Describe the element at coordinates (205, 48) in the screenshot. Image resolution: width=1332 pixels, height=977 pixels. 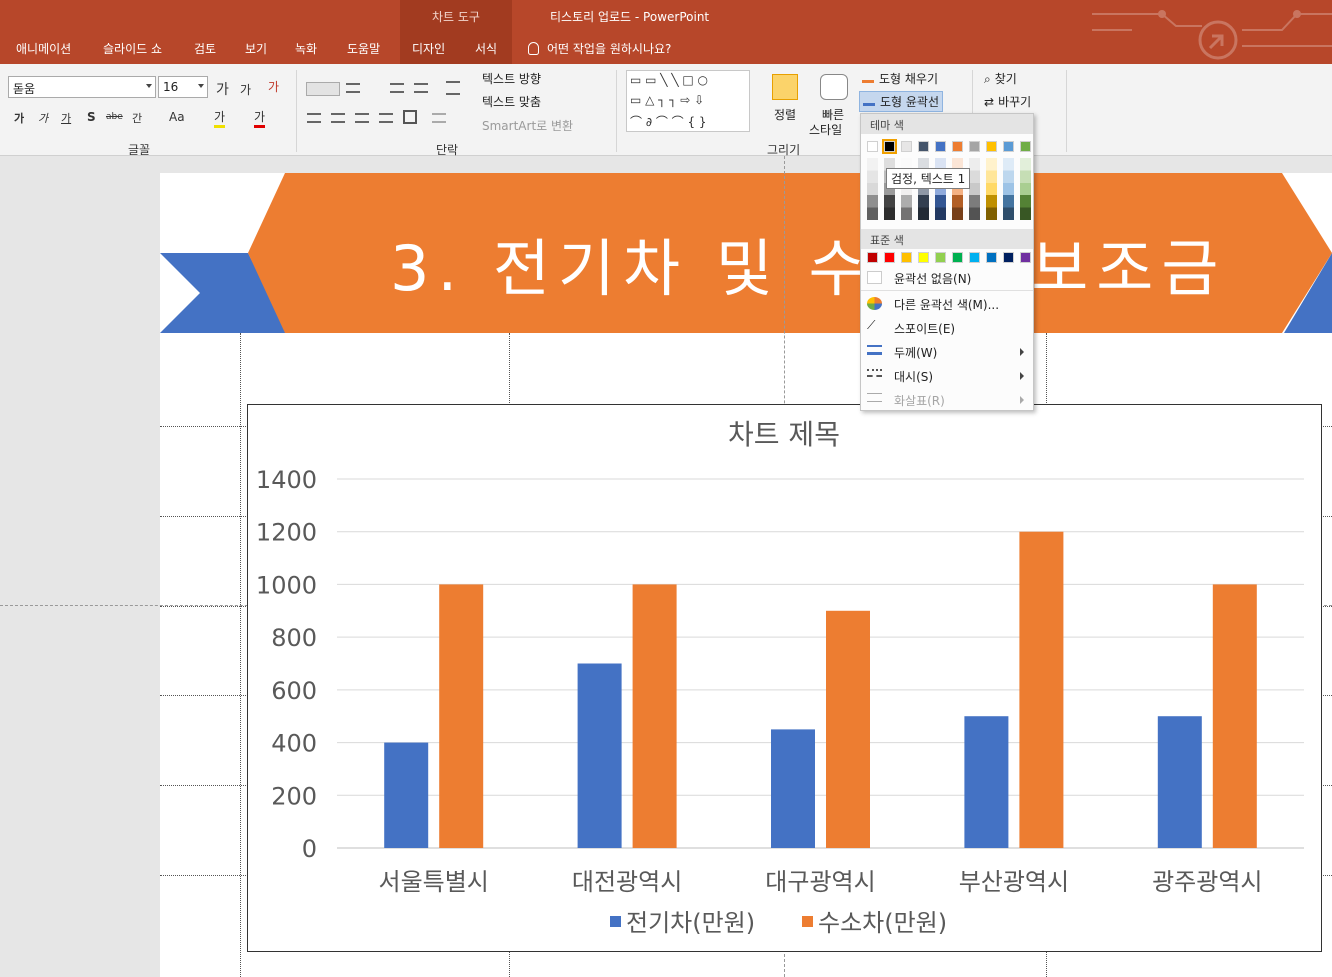
I see `tab-review: 검토` at that location.